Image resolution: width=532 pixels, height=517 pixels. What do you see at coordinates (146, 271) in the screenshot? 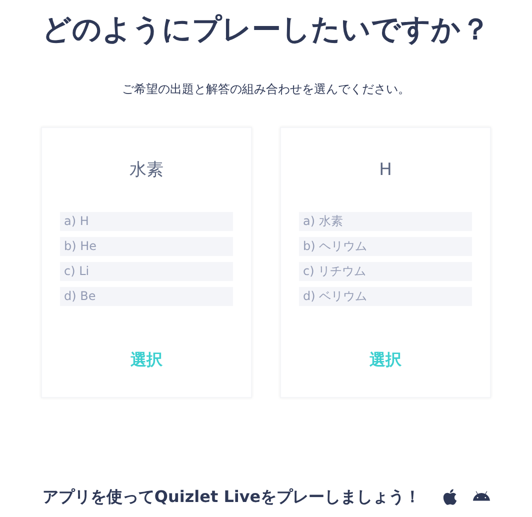
I see `answer-choice: c) Li` at bounding box center [146, 271].